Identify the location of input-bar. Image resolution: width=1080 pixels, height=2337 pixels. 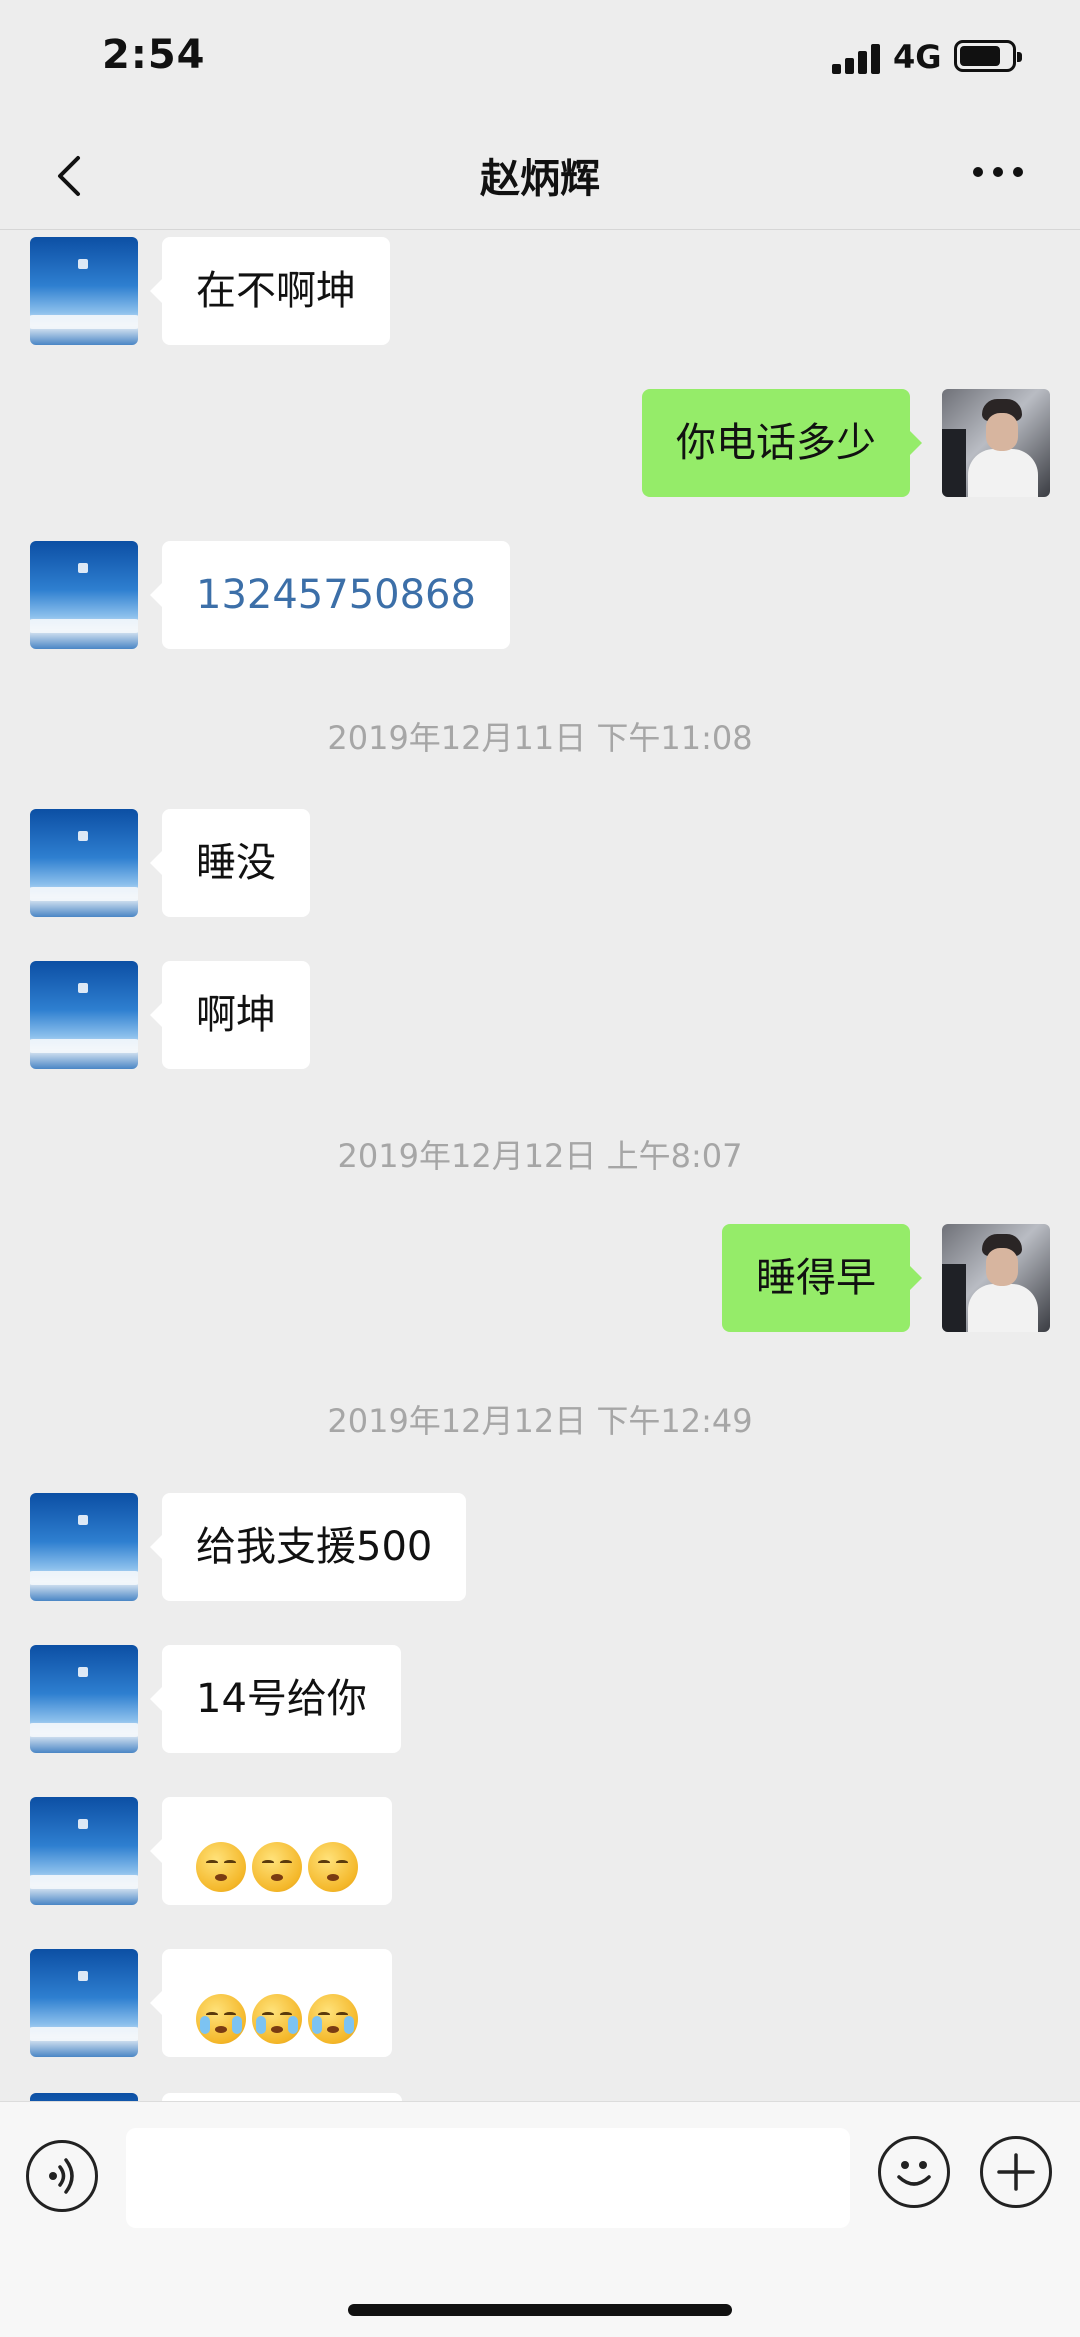
(540, 2219).